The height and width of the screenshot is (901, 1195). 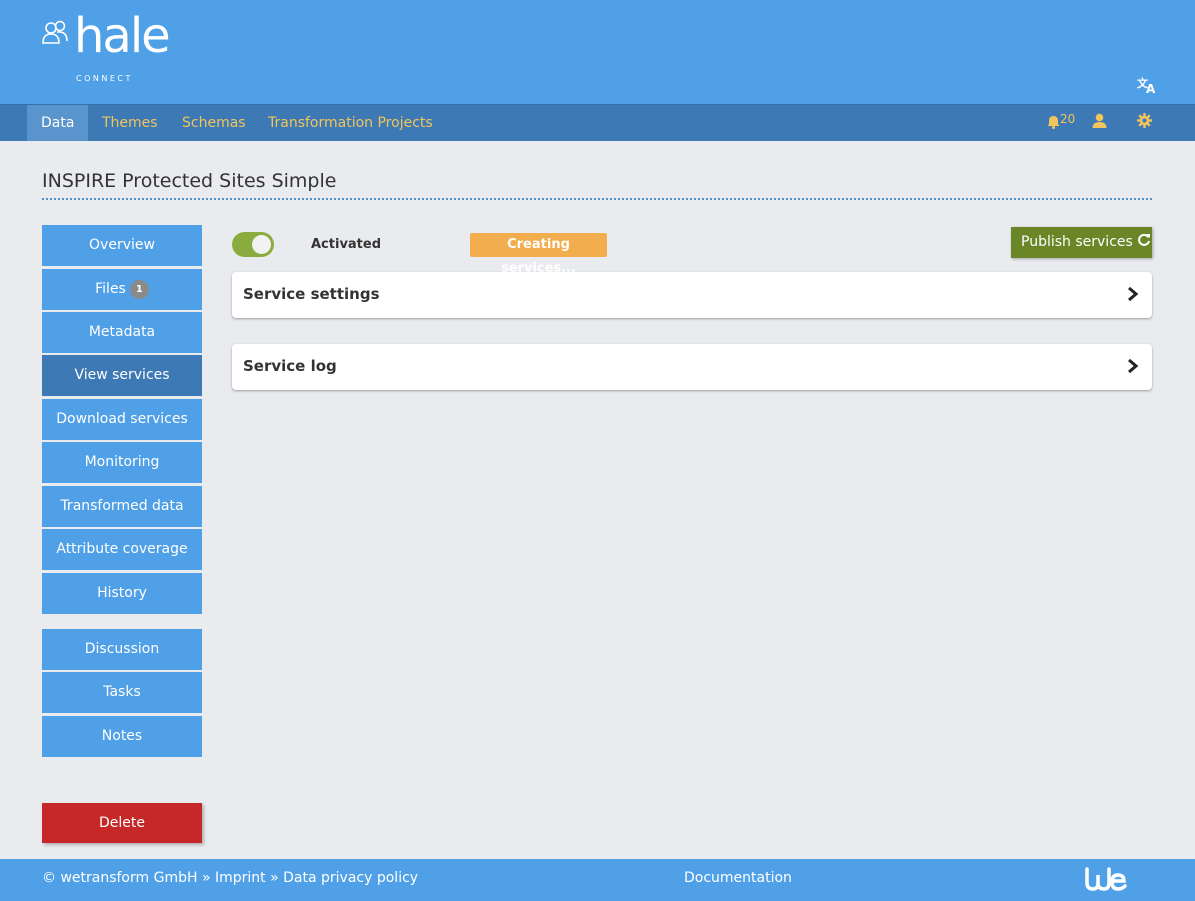 I want to click on nav-item-themes: Themes, so click(x=130, y=123).